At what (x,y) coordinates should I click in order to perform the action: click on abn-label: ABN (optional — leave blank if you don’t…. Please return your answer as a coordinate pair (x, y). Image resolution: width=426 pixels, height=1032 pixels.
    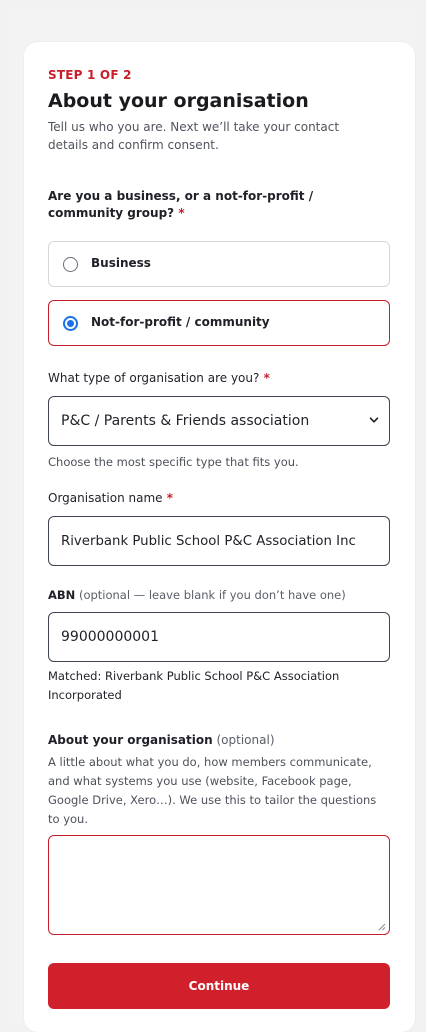
    Looking at the image, I should click on (197, 595).